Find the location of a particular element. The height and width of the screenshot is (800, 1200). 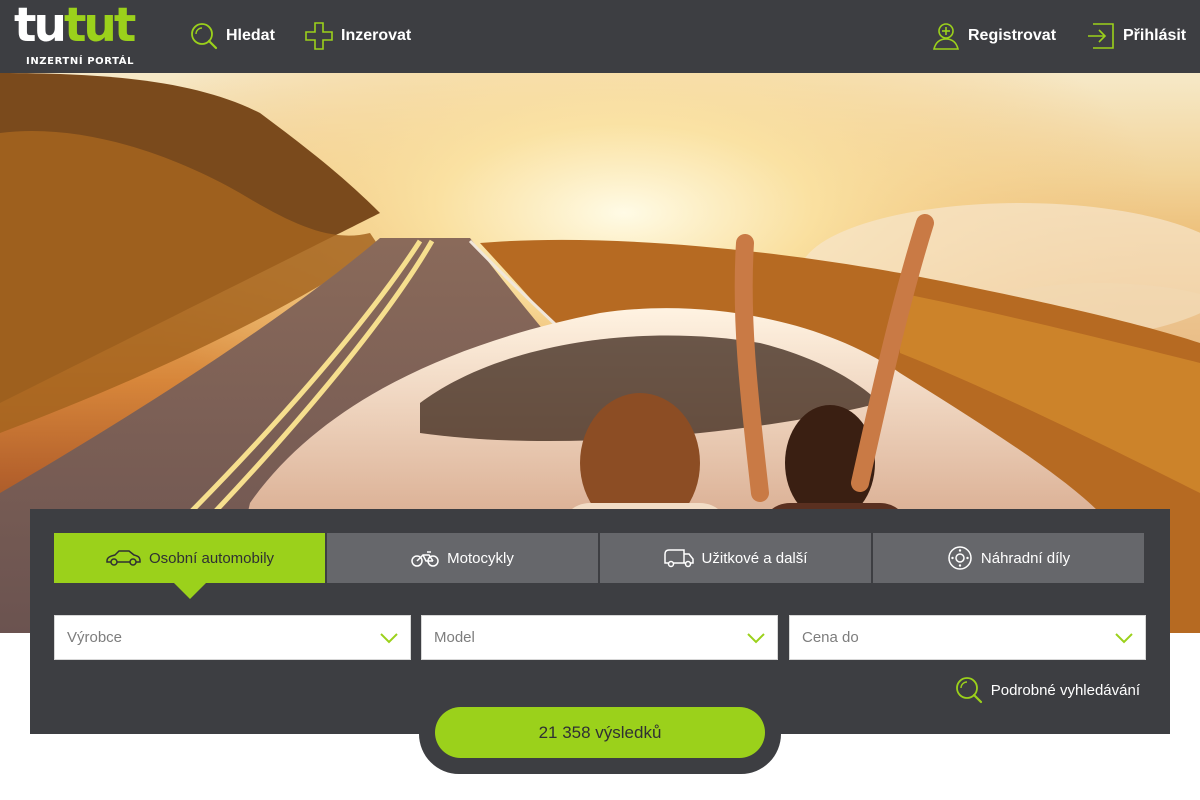

advanced-search-label: Podrobné vyhledávání is located at coordinates (1065, 690).